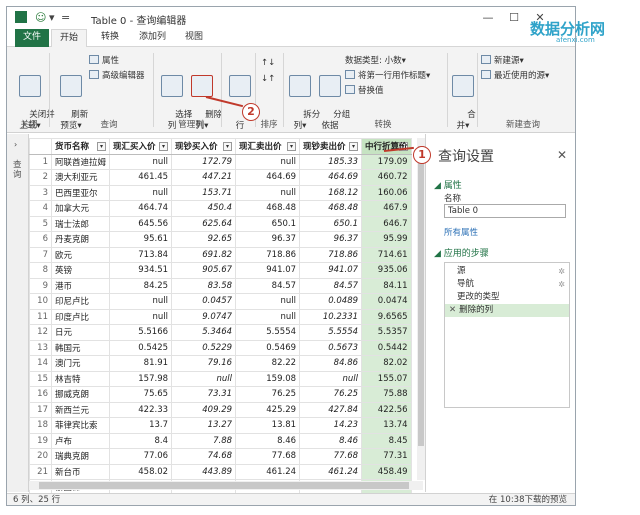 This screenshot has height=515, width=640. Describe the element at coordinates (80, 177) in the screenshot. I see `table-cell: 澳大利亚元` at that location.